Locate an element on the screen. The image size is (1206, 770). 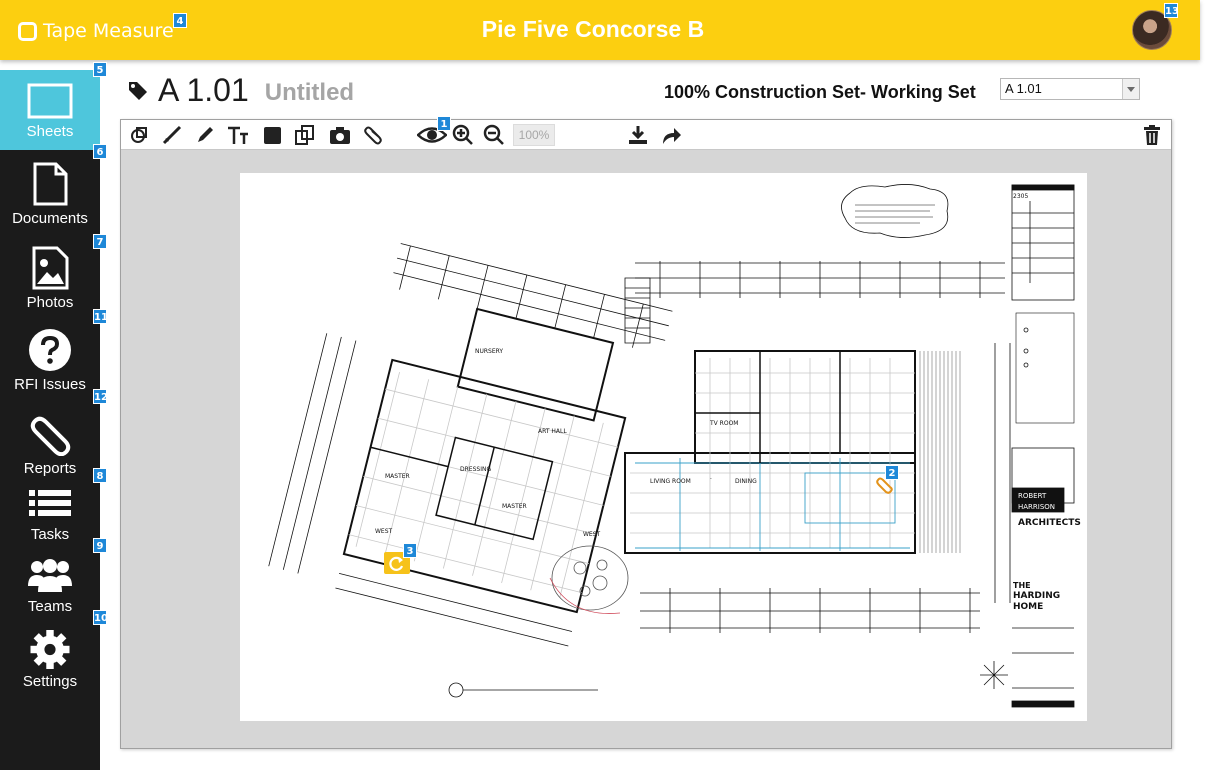
hint-badge: 9 is located at coordinates (100, 545).